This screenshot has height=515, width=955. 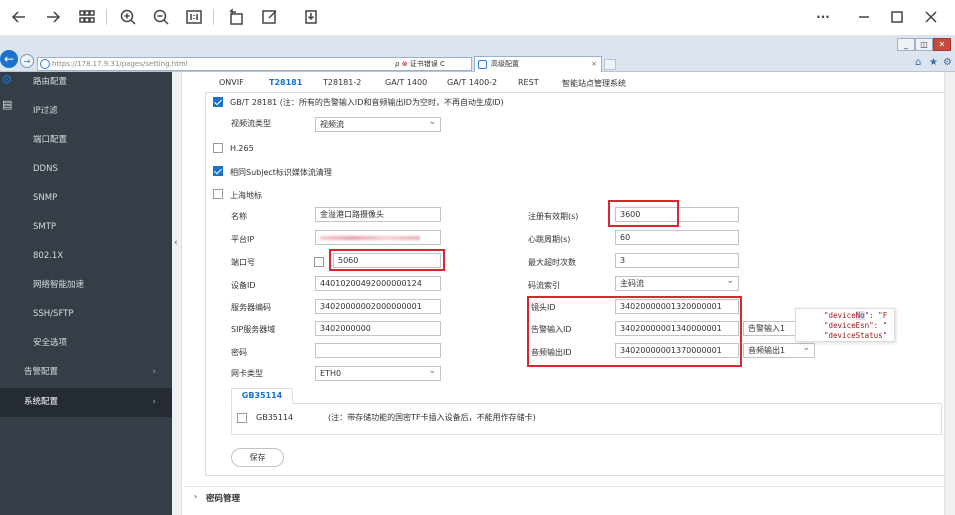 What do you see at coordinates (223, 499) in the screenshot?
I see `password-management-title: 密码管理` at bounding box center [223, 499].